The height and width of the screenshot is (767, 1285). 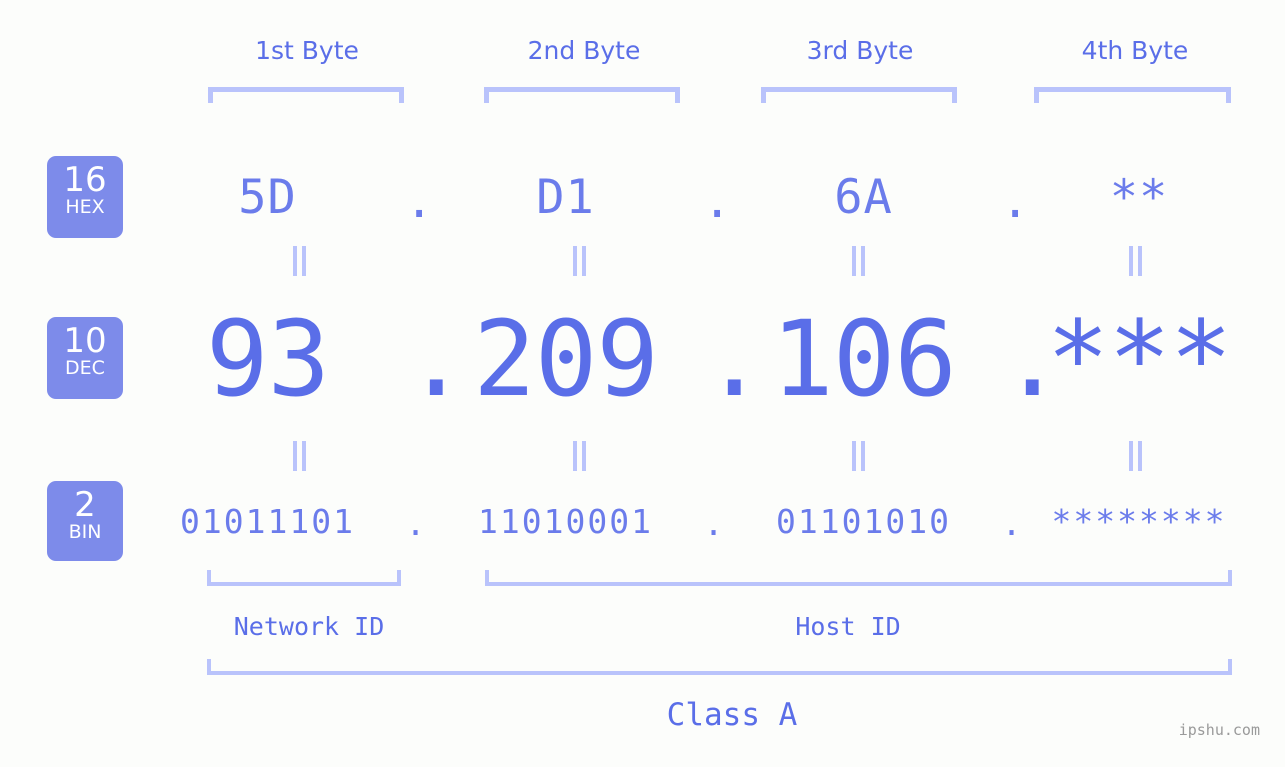 What do you see at coordinates (1139, 359) in the screenshot?
I see `dec-byte-4: ***` at bounding box center [1139, 359].